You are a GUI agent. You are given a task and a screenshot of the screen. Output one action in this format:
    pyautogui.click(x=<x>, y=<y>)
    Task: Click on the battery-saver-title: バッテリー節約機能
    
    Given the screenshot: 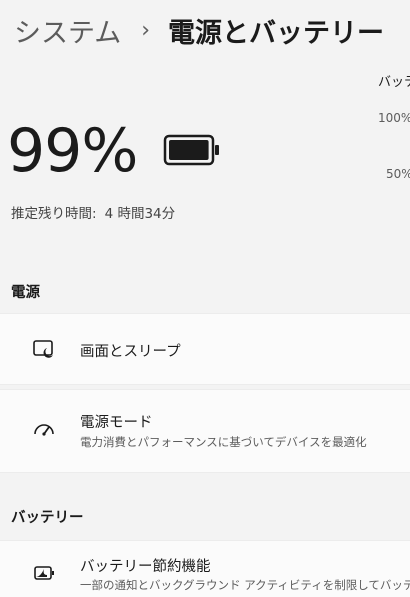 What is the action you would take?
    pyautogui.click(x=145, y=567)
    